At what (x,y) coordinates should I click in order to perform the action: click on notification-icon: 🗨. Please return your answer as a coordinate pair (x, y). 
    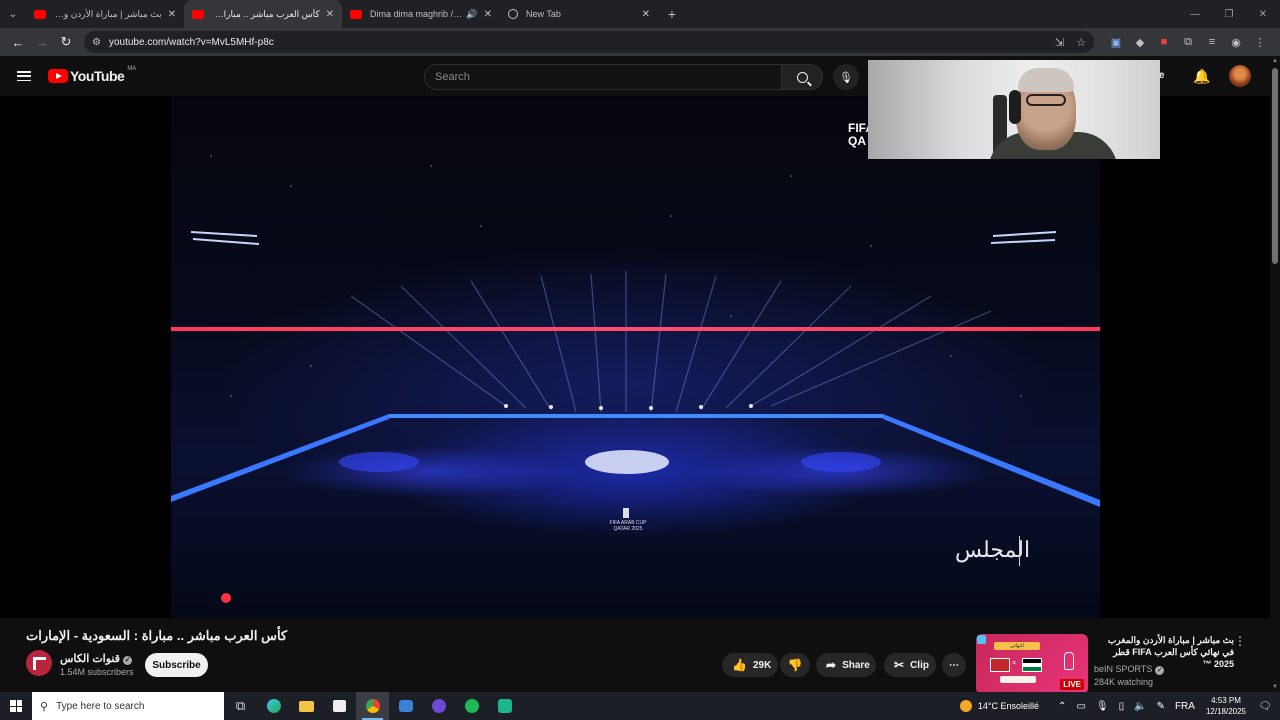
    Looking at the image, I should click on (1265, 706).